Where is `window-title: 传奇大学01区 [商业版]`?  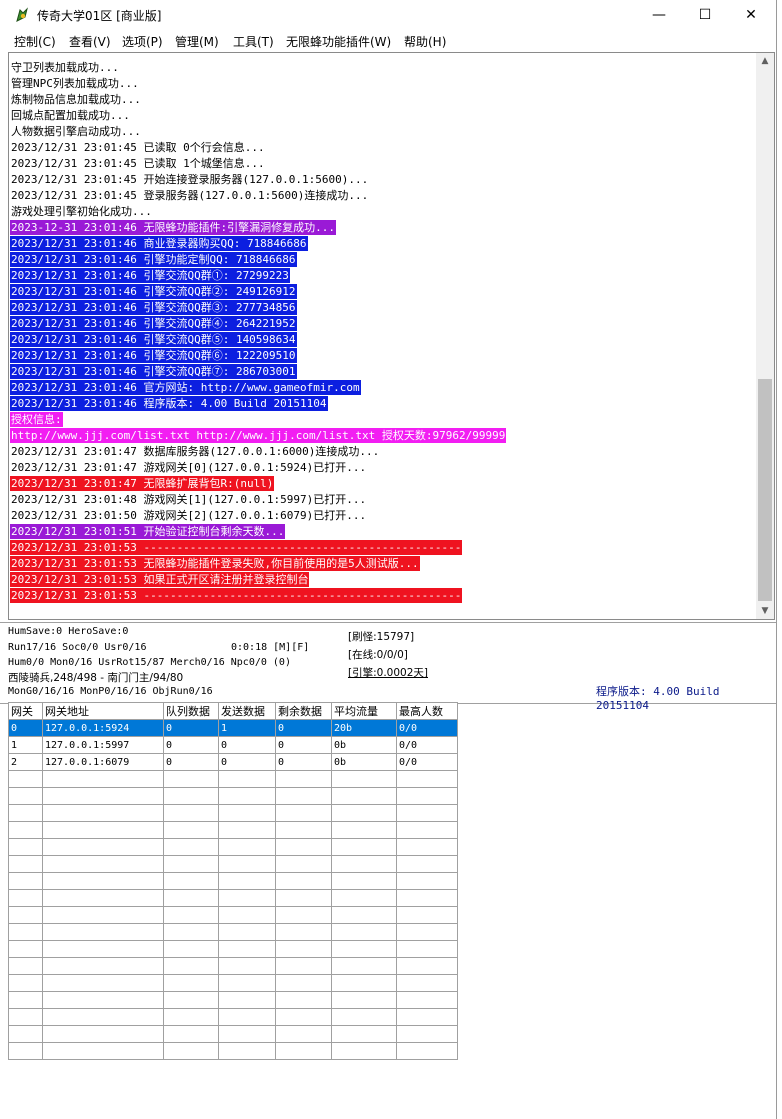 window-title: 传奇大学01区 [商业版] is located at coordinates (99, 16).